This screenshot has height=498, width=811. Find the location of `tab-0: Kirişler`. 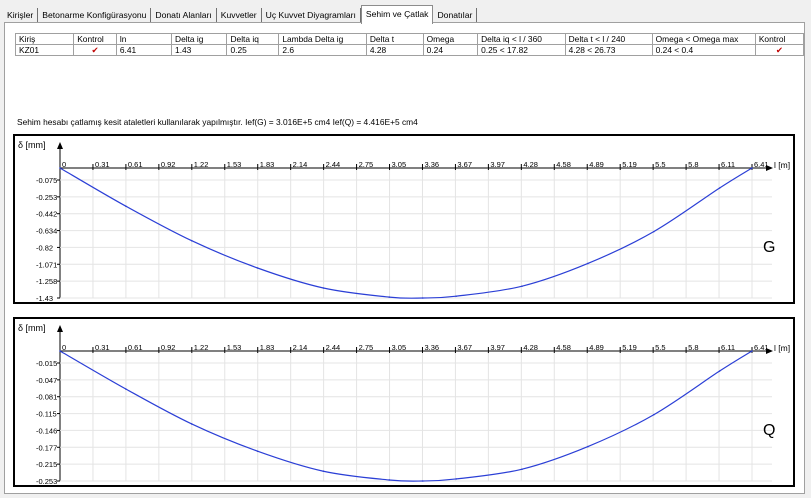

tab-0: Kirişler is located at coordinates (21, 15).